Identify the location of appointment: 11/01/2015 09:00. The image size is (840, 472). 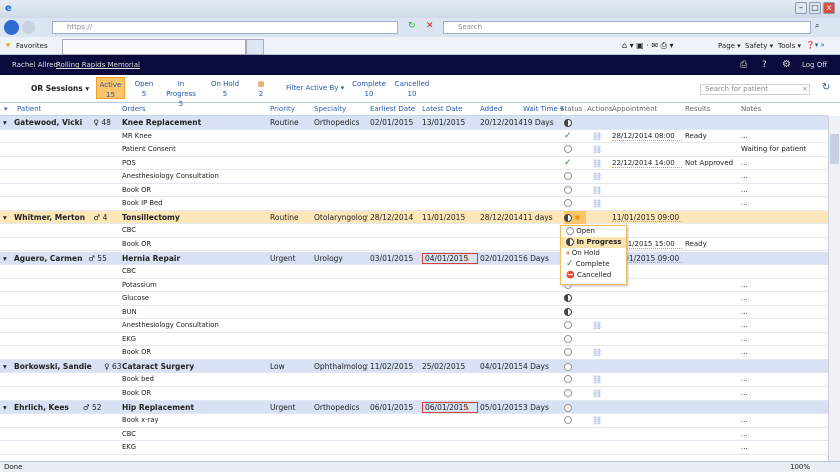
(647, 216).